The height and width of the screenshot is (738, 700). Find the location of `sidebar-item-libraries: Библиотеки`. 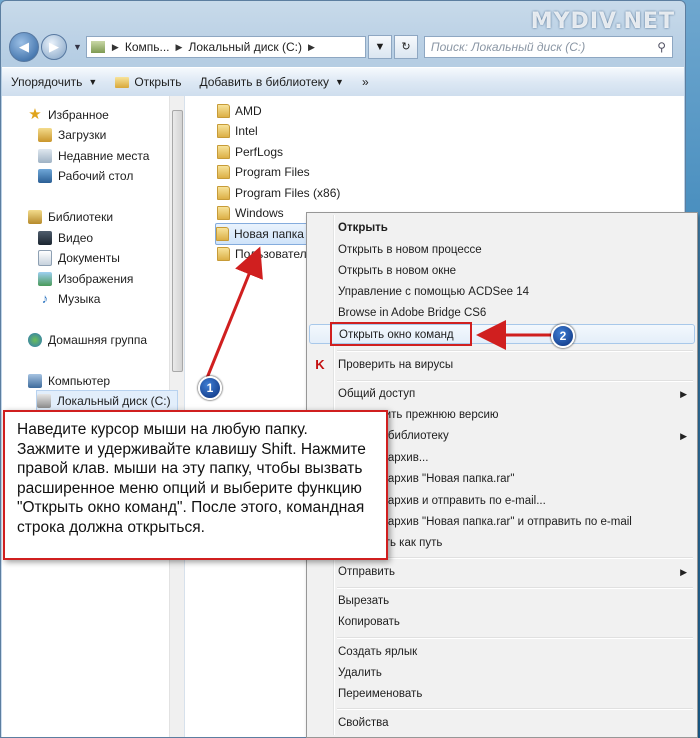

sidebar-item-libraries: Библиотеки is located at coordinates (70, 217).